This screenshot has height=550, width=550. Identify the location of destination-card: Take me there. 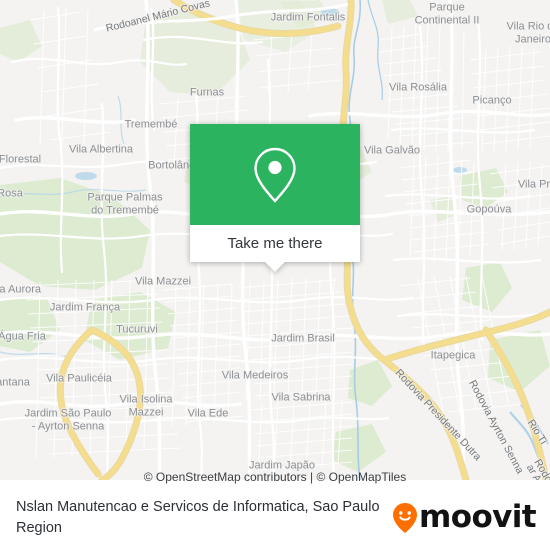
(275, 198).